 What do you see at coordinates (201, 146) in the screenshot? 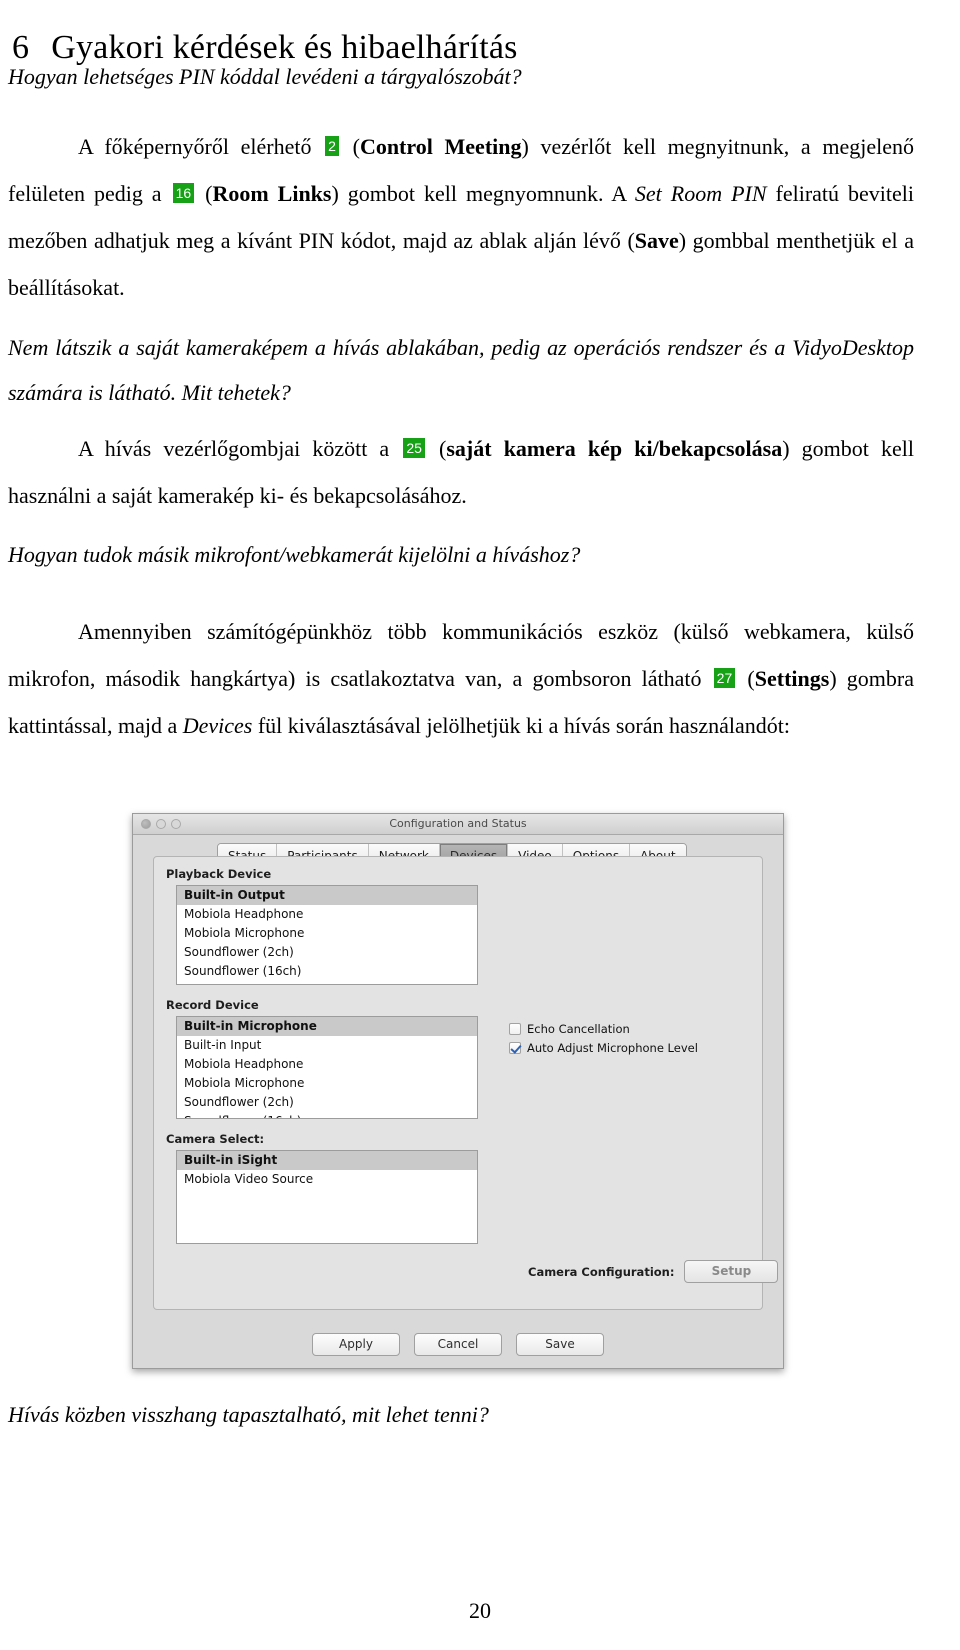
I see `p1-text-1: A főképernyőről elérhető` at bounding box center [201, 146].